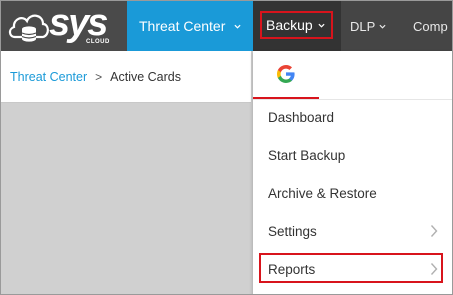  I want to click on nav-threat-center-label: Threat Center, so click(182, 26).